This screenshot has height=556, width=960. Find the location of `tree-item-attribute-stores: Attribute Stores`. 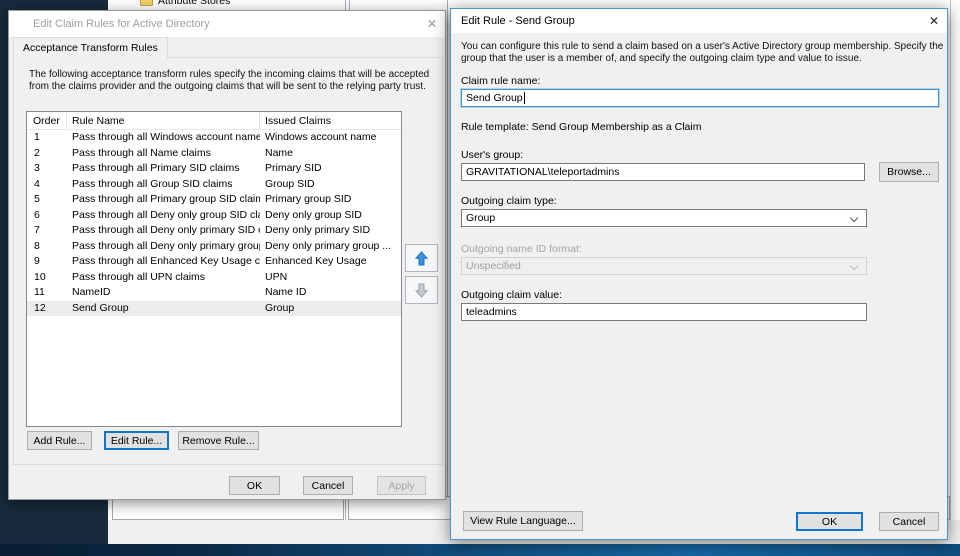

tree-item-attribute-stores: Attribute Stores is located at coordinates (185, 4).